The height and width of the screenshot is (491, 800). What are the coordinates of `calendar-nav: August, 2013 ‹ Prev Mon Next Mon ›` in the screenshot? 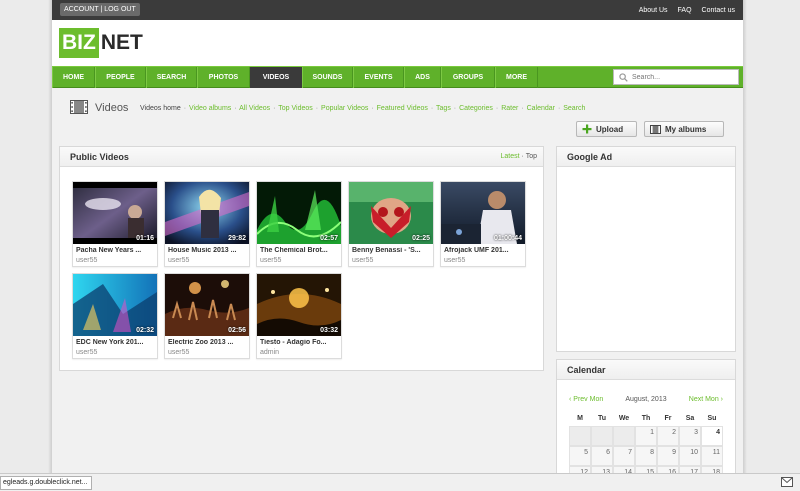 It's located at (646, 402).